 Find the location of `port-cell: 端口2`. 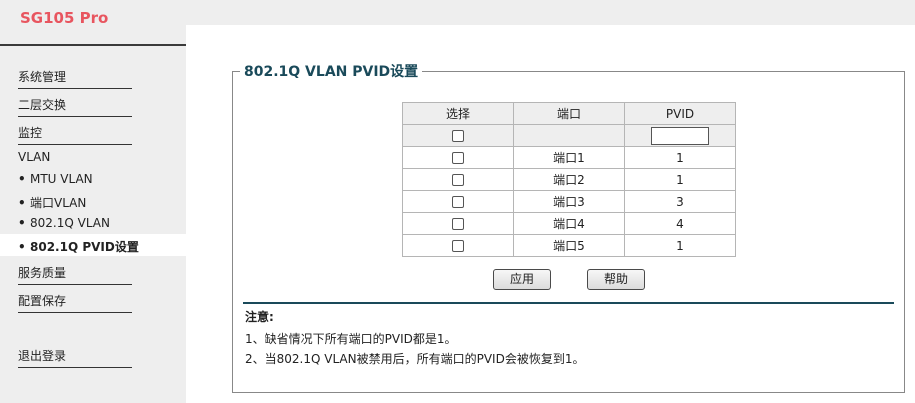

port-cell: 端口2 is located at coordinates (569, 179).